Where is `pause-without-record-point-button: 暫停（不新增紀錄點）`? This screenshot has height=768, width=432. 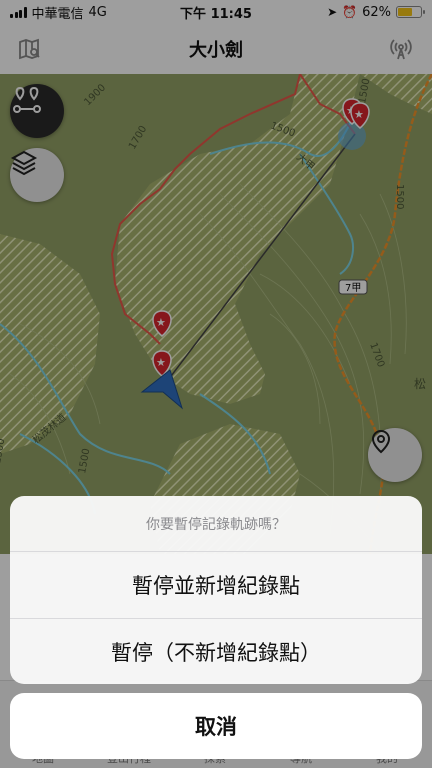 pause-without-record-point-button: 暫停（不新增紀錄點） is located at coordinates (216, 651).